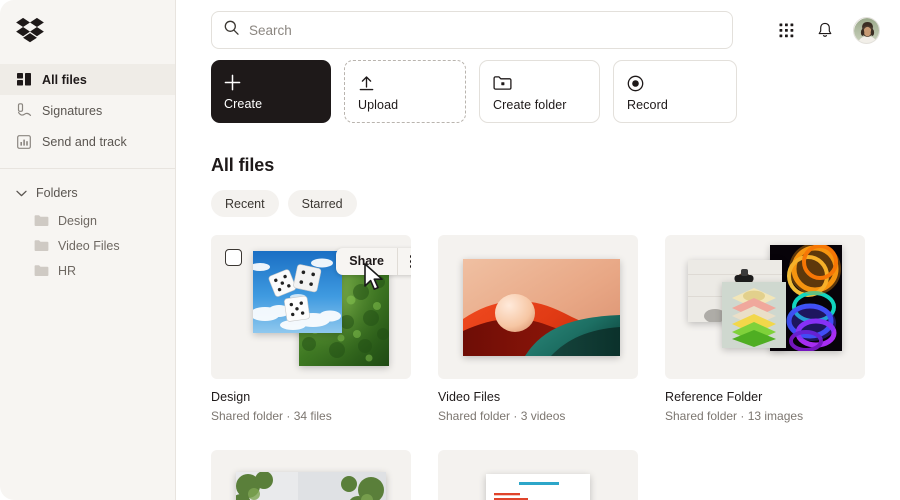  Describe the element at coordinates (231, 30) in the screenshot. I see `search-icon` at that location.